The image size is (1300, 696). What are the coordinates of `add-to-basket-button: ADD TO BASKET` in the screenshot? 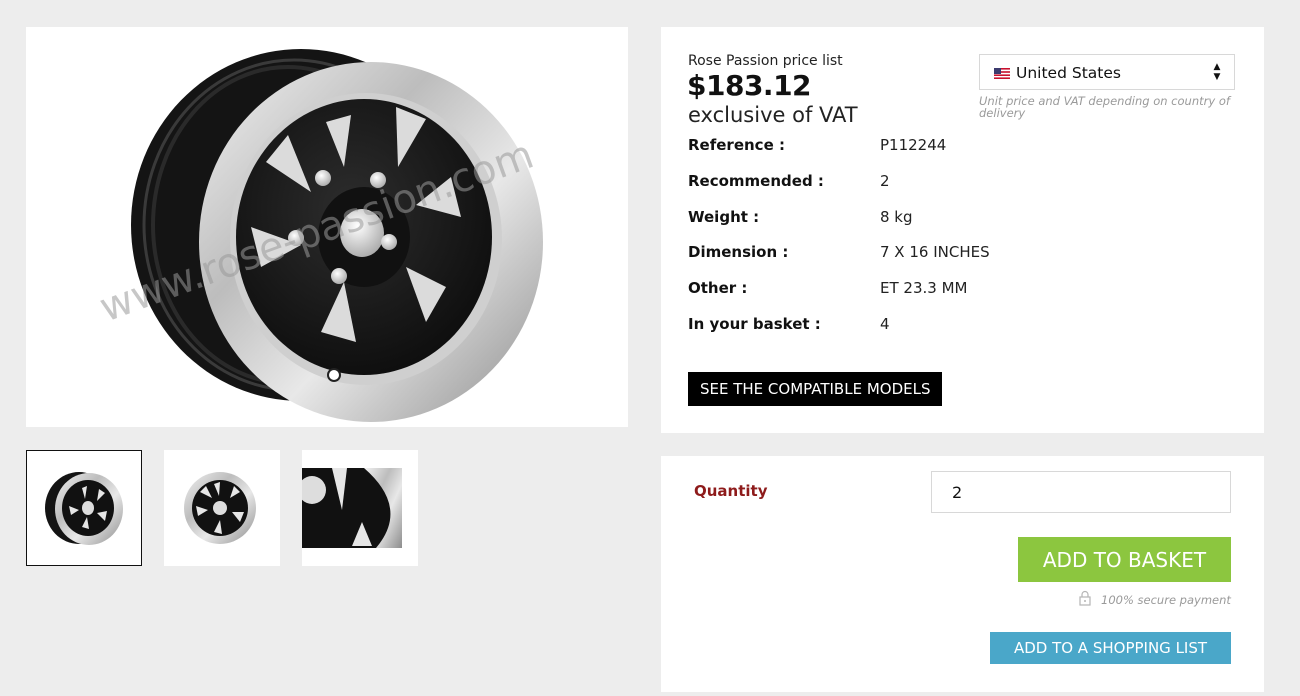 It's located at (1124, 559).